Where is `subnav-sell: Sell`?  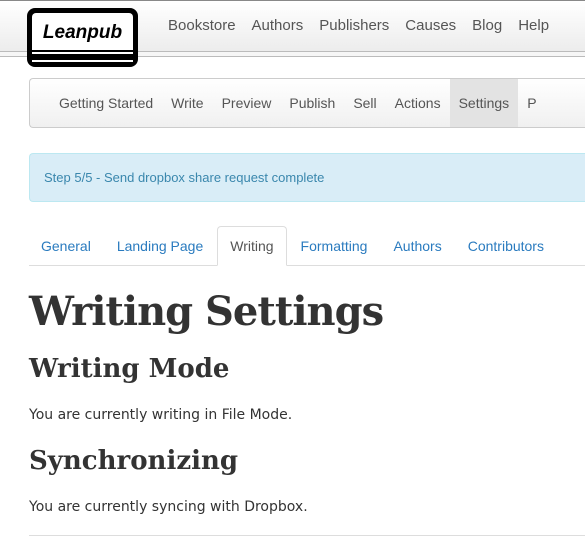 subnav-sell: Sell is located at coordinates (364, 103).